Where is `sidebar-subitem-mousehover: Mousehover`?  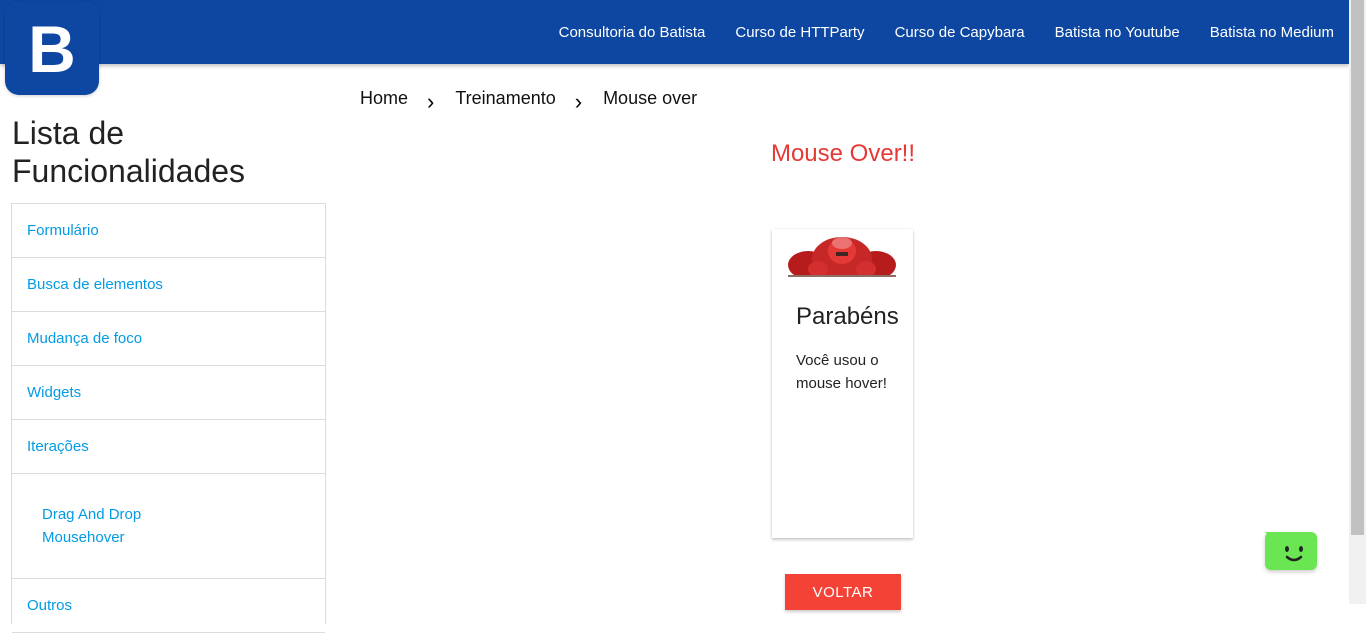 sidebar-subitem-mousehover: Mousehover is located at coordinates (183, 537).